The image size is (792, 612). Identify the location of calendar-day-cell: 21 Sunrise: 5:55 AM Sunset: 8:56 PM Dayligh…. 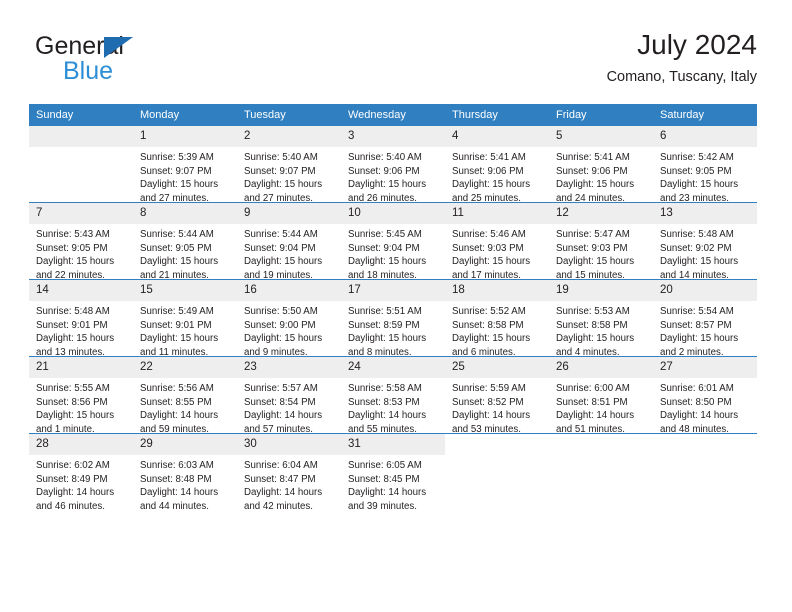
(81, 396).